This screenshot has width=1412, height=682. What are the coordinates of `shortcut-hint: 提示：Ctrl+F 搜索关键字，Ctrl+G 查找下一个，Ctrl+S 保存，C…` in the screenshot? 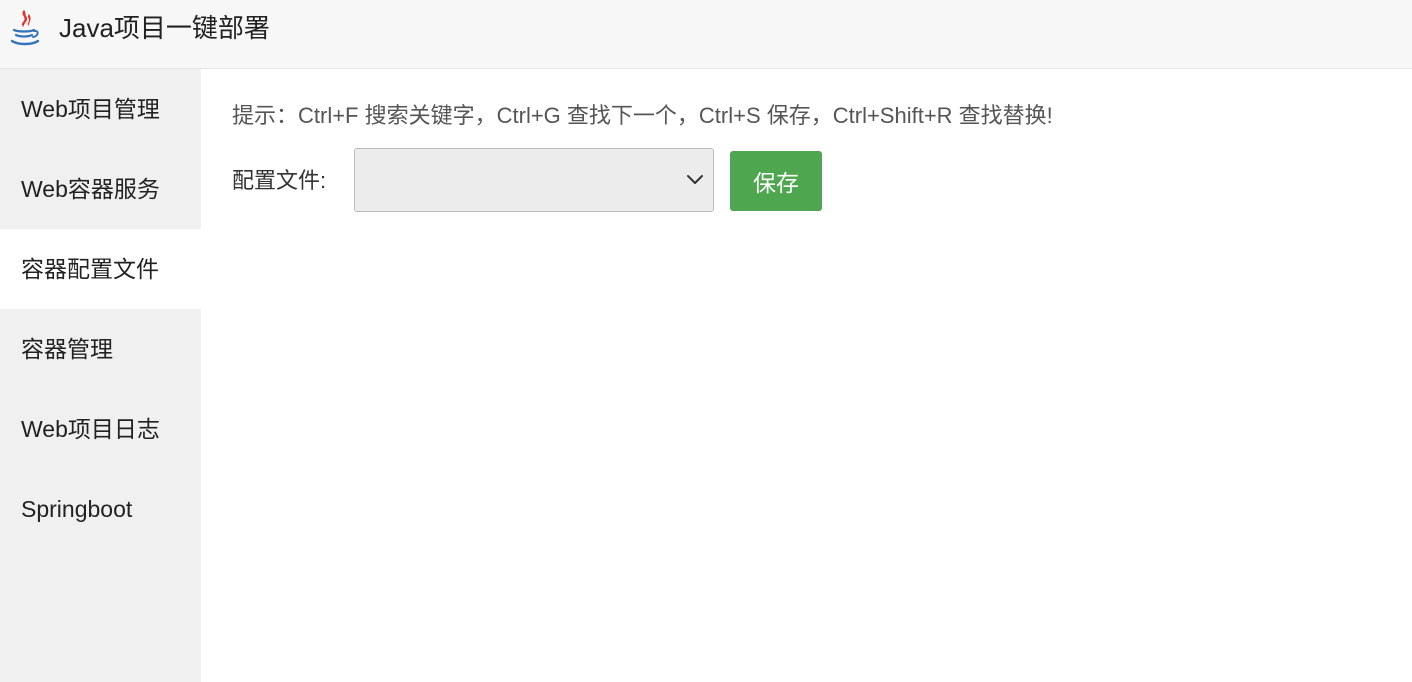 It's located at (642, 115).